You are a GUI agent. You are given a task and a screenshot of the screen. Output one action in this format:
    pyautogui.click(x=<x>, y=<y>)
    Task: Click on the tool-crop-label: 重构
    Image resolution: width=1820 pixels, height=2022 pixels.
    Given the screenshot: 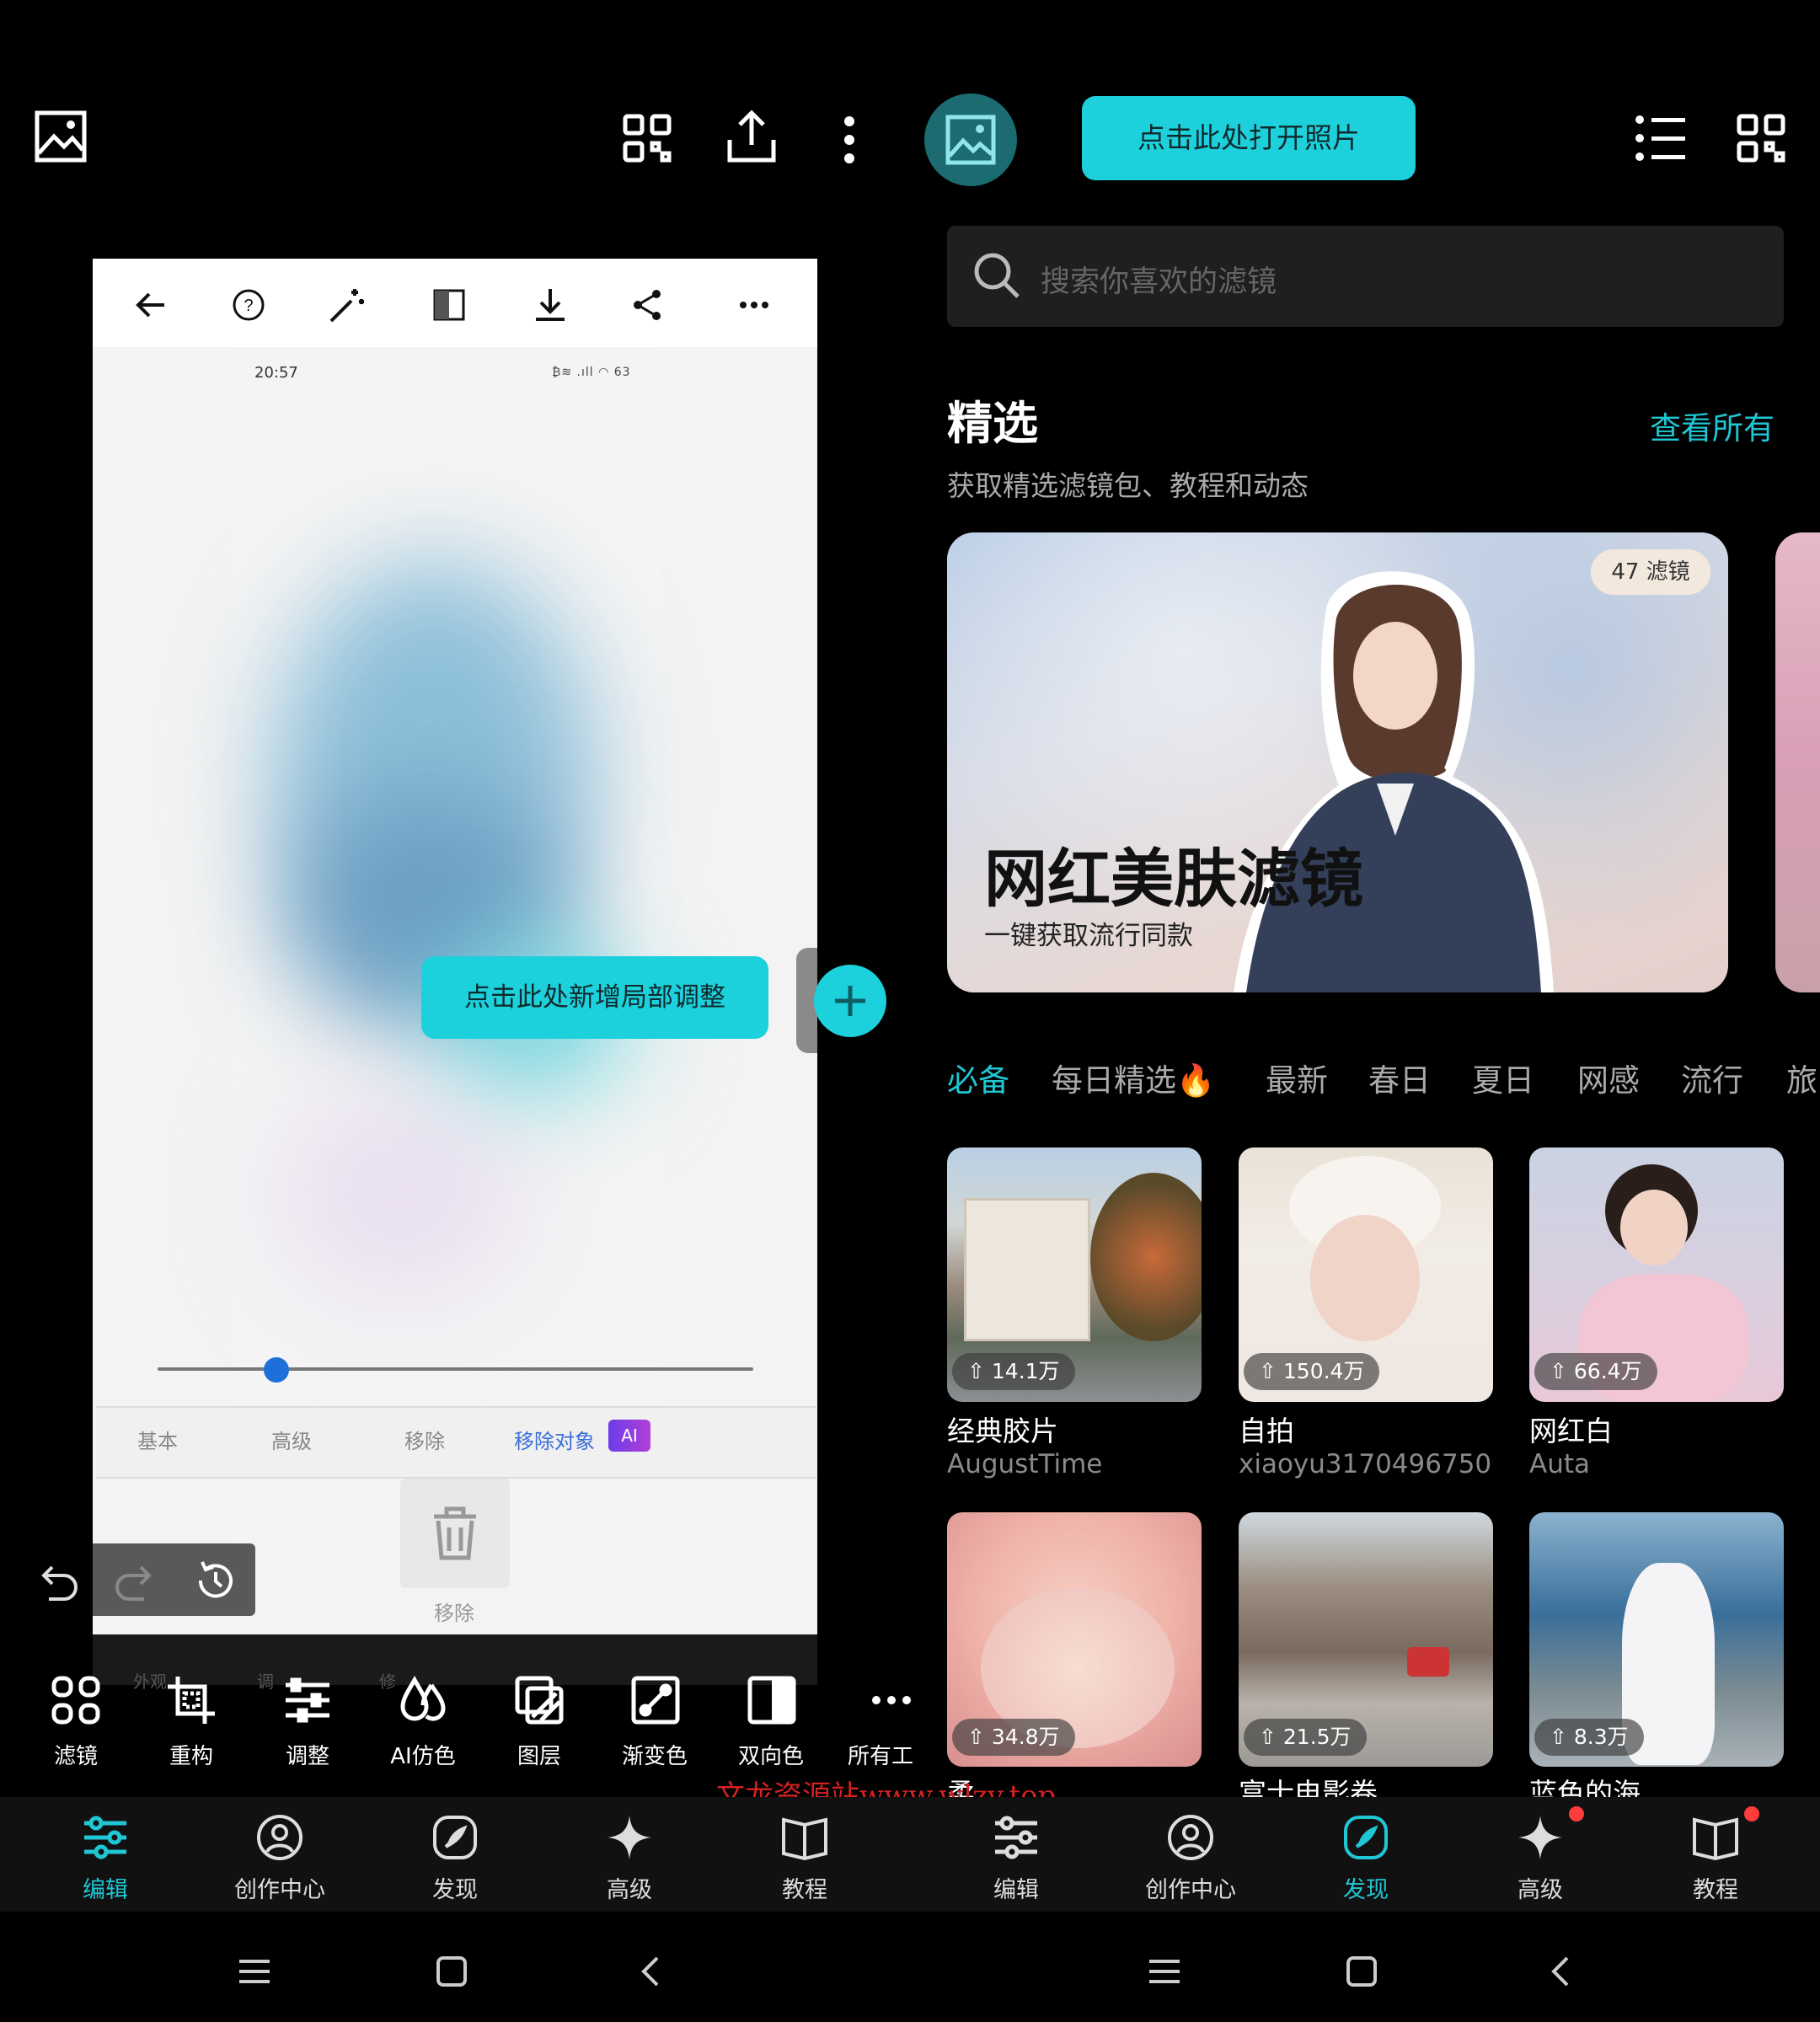 What is the action you would take?
    pyautogui.click(x=191, y=1756)
    